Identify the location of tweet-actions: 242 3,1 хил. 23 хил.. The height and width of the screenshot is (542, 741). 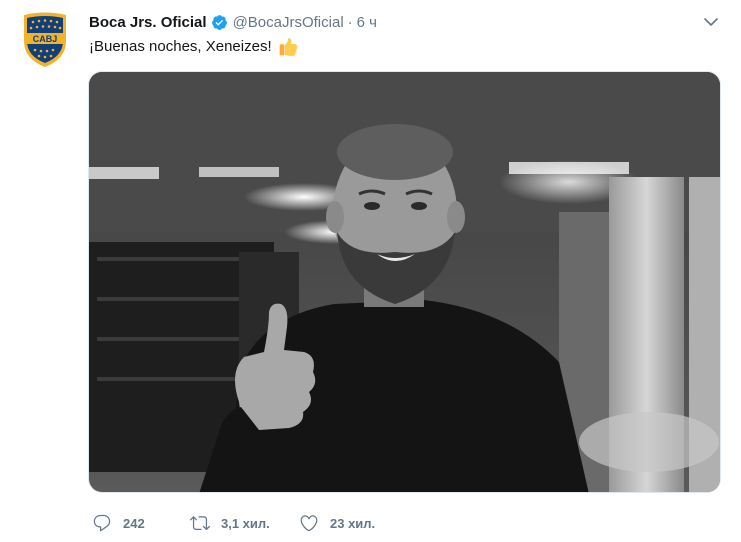
(245, 523).